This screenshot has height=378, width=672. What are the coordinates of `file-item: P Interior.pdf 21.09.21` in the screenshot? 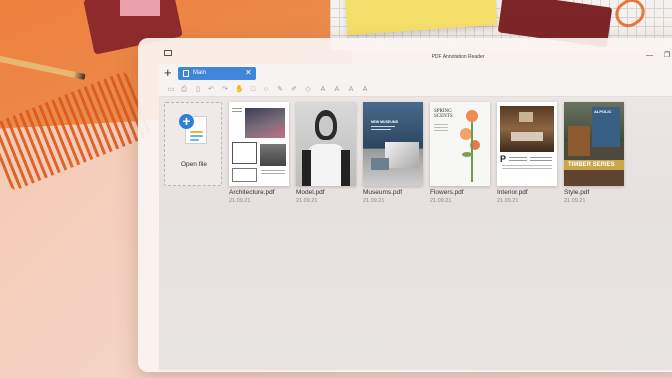 It's located at (528, 157).